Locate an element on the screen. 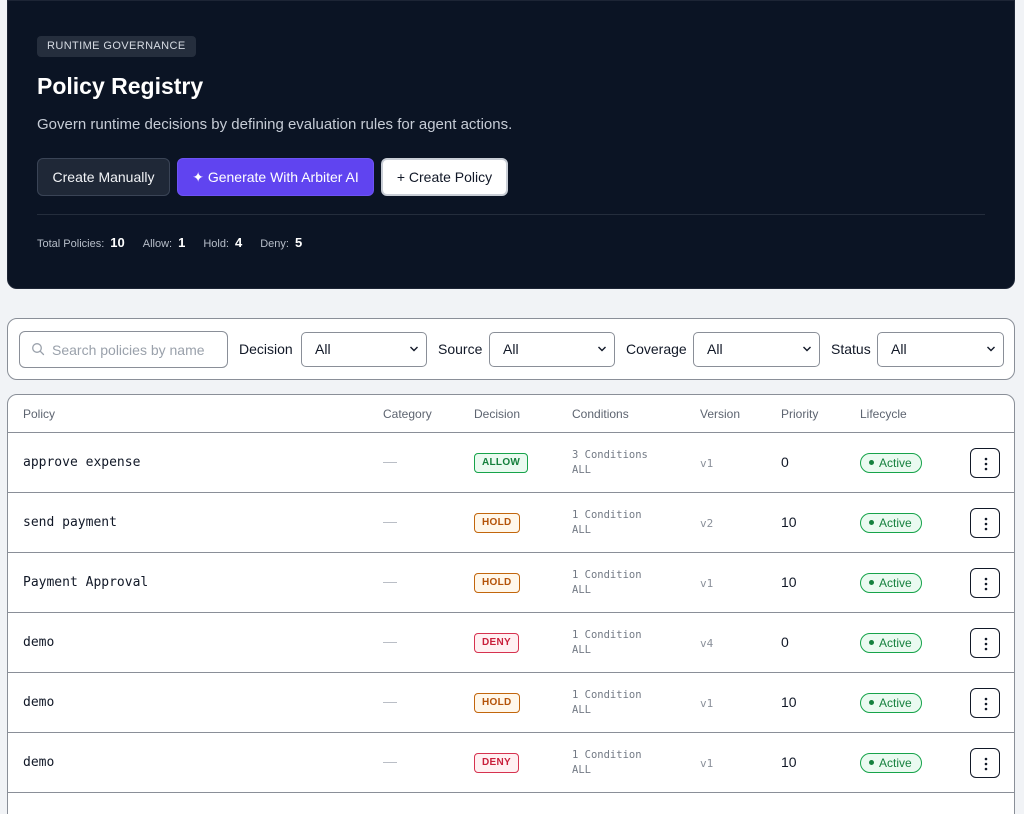 The image size is (1024, 814). stat-label: Allow: is located at coordinates (157, 244).